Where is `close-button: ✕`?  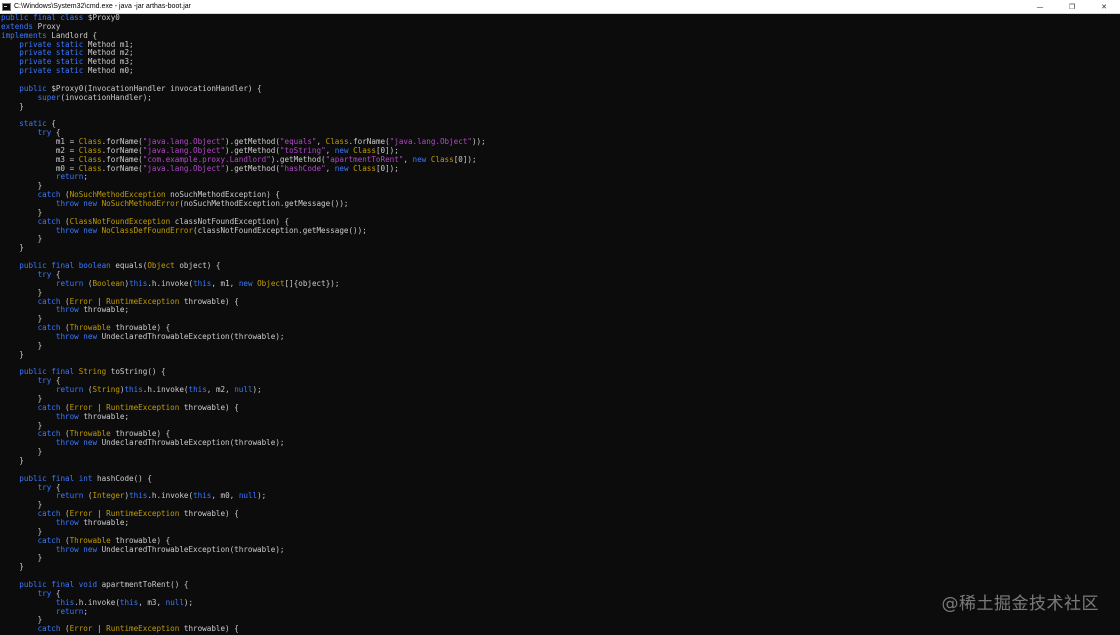
close-button: ✕ is located at coordinates (1104, 6).